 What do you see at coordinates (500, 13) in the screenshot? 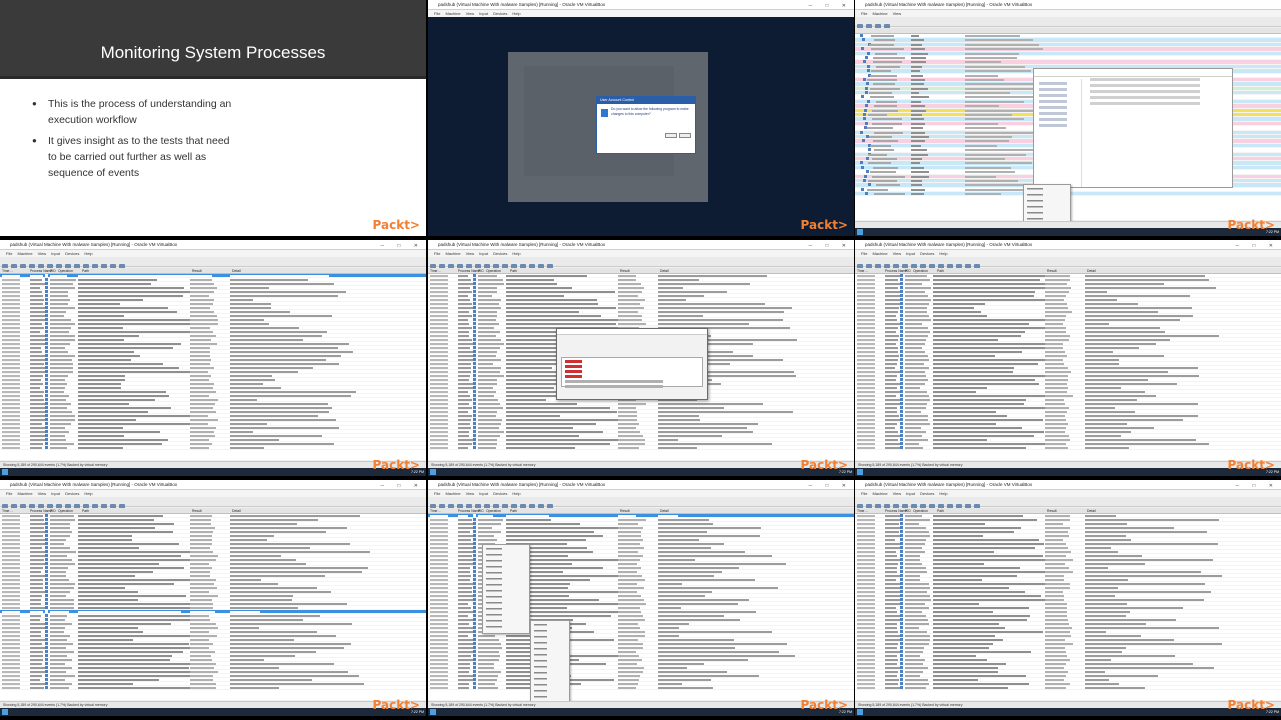
I see `menu-devices: Devices` at bounding box center [500, 13].